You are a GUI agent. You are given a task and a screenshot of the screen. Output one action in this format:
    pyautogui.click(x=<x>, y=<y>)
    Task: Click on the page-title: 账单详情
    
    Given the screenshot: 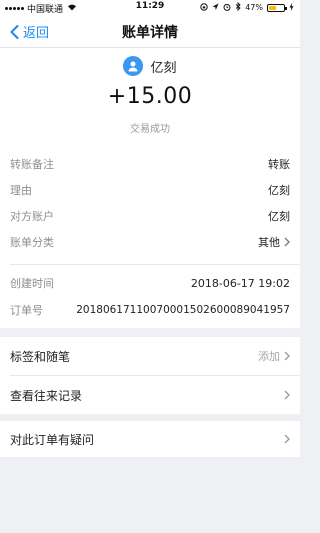 What is the action you would take?
    pyautogui.click(x=150, y=33)
    